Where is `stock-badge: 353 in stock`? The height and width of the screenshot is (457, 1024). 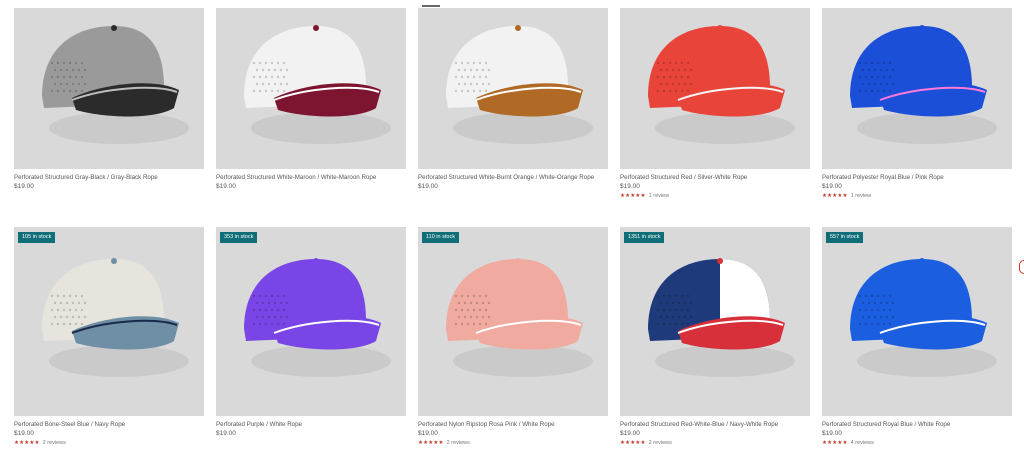 stock-badge: 353 in stock is located at coordinates (239, 237).